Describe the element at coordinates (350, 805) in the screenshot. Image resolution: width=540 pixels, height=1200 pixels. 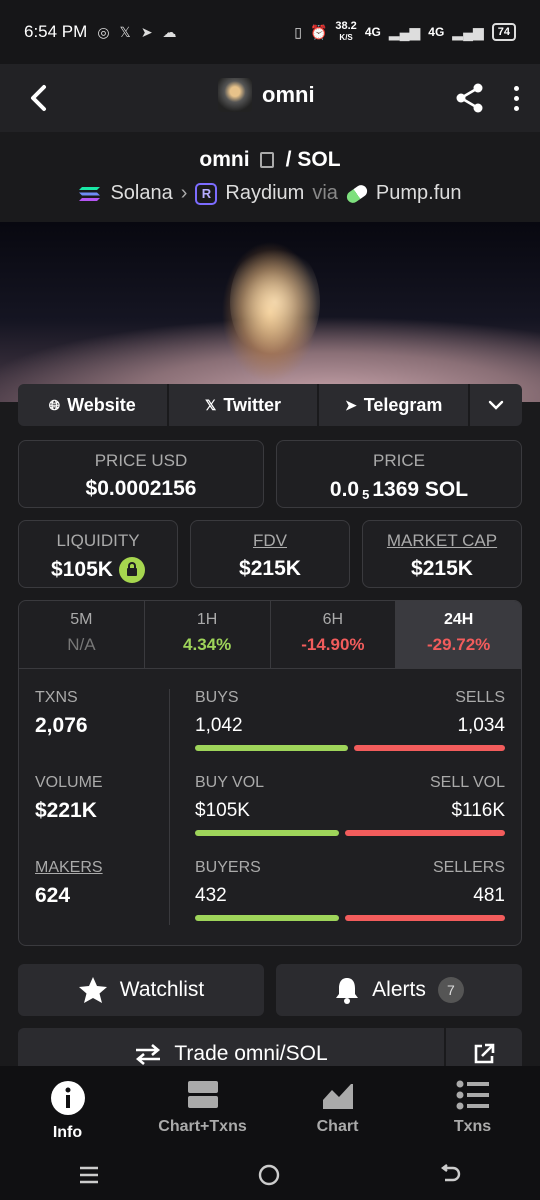
I see `buy-sell-volume-split: BUY VOL SELL VOL $105K $116K` at that location.